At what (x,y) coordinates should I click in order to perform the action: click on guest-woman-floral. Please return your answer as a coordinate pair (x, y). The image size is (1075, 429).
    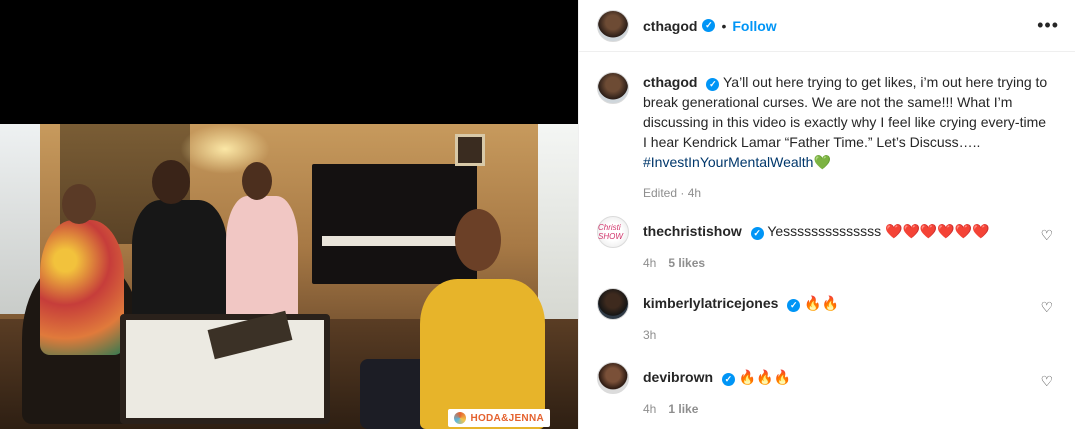
    Looking at the image, I should click on (82, 269).